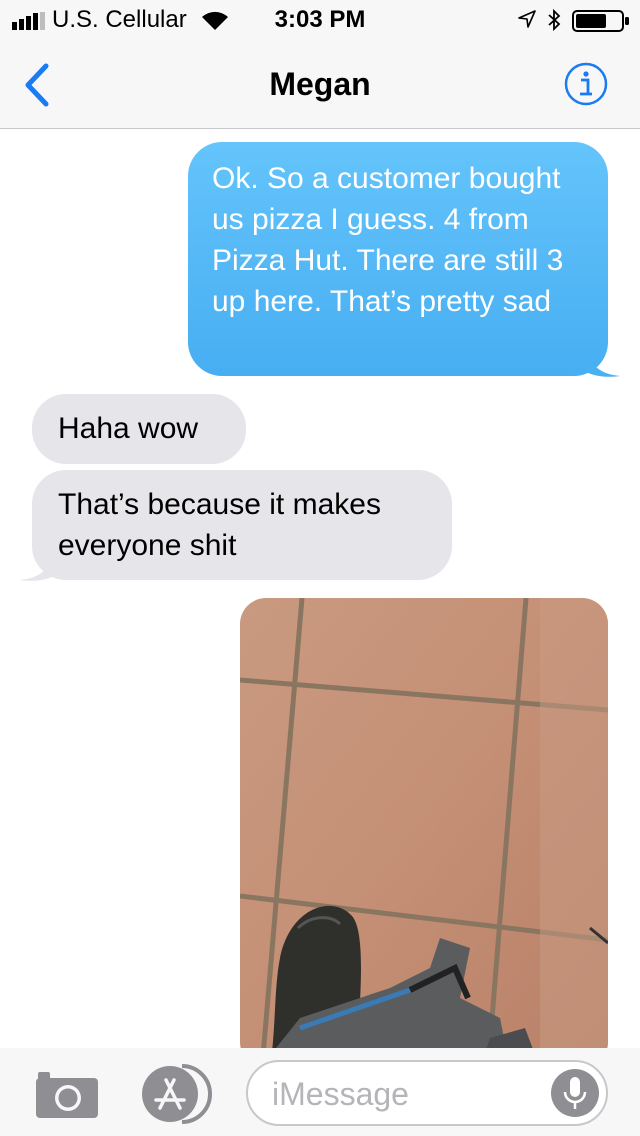 Image resolution: width=640 pixels, height=1136 pixels. Describe the element at coordinates (37, 85) in the screenshot. I see `chevron-left-icon` at that location.